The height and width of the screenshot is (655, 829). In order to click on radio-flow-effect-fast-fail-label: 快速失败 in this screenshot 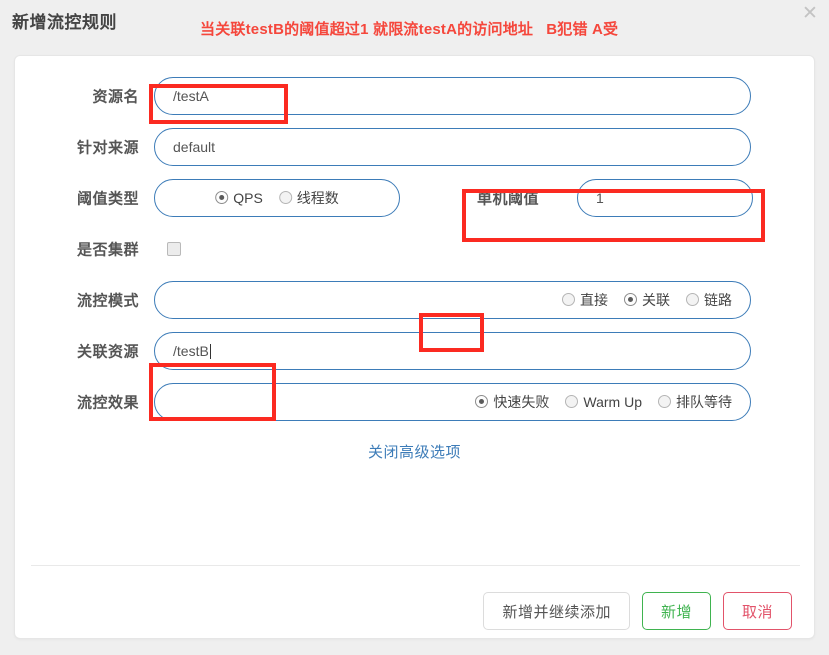, I will do `click(521, 401)`.